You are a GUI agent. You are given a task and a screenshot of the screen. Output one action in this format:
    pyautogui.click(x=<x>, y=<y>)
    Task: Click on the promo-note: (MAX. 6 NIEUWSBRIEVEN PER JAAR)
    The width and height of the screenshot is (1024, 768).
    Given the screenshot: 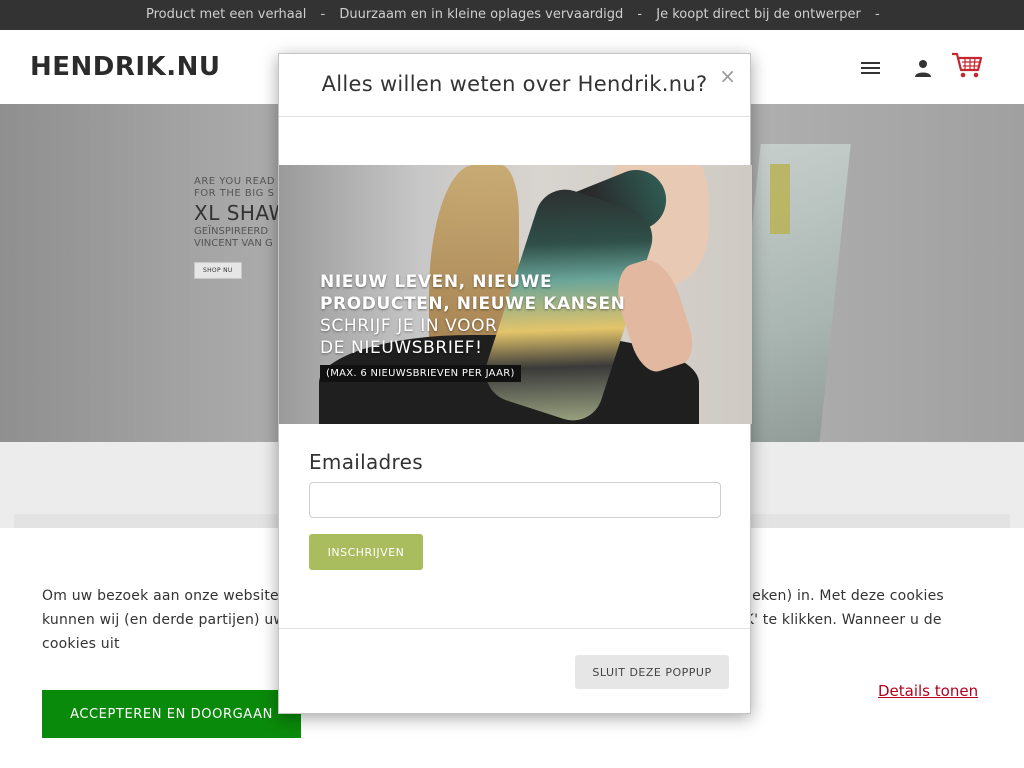 What is the action you would take?
    pyautogui.click(x=420, y=373)
    